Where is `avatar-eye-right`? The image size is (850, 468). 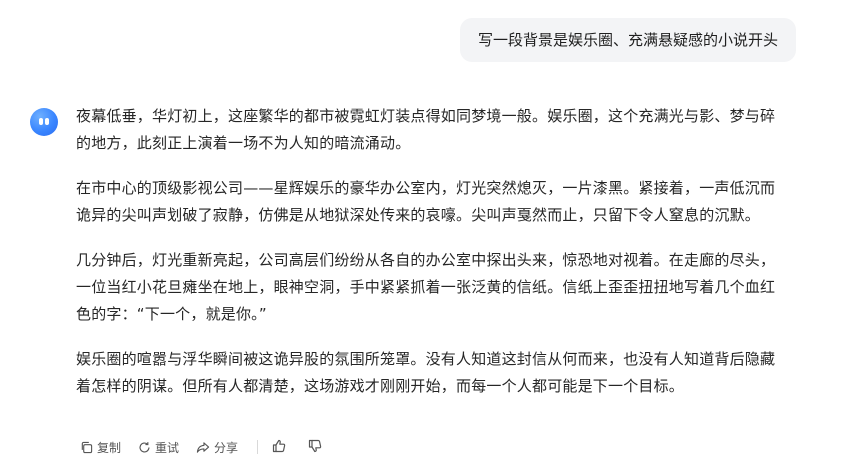
avatar-eye-right is located at coordinates (47, 121).